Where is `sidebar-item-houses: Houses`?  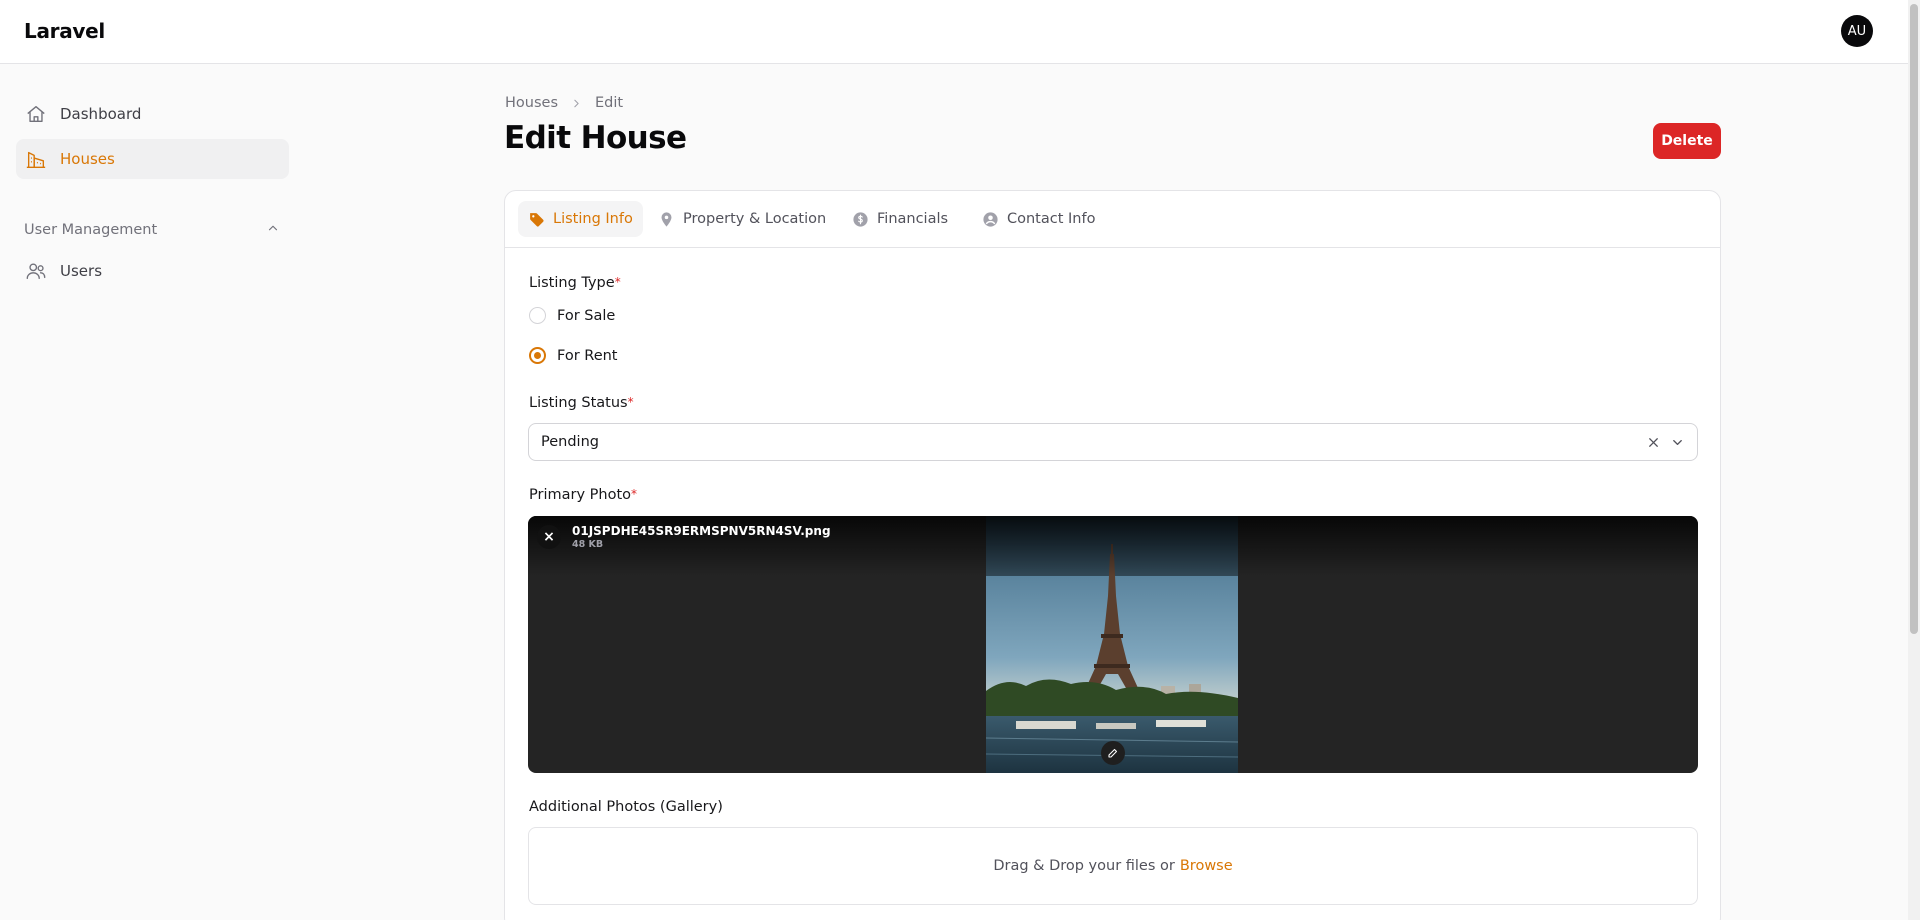 sidebar-item-houses: Houses is located at coordinates (152, 159).